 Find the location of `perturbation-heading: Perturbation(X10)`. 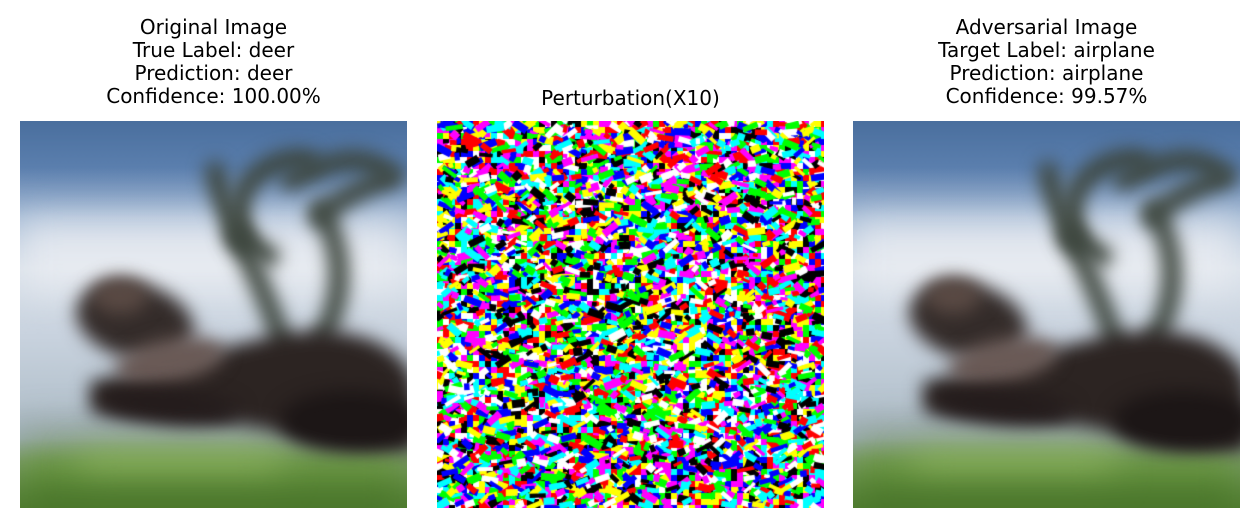

perturbation-heading: Perturbation(X10) is located at coordinates (630, 98).